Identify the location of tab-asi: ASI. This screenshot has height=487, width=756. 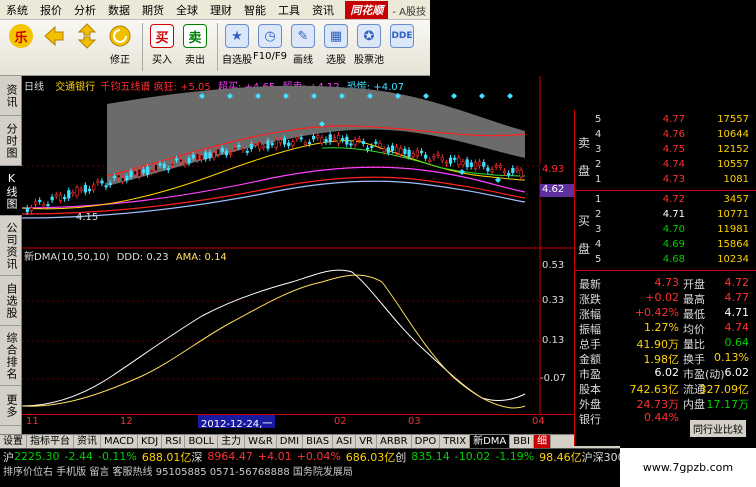
(345, 441).